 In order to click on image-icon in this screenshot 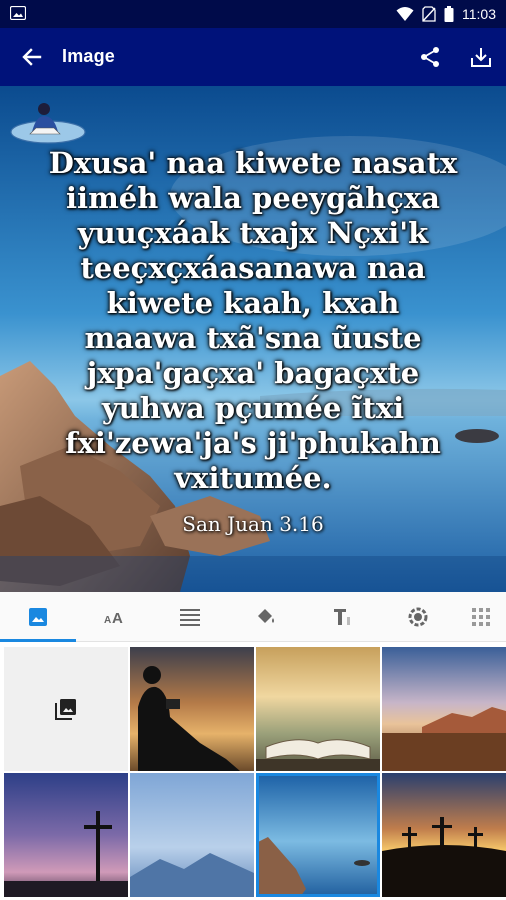, I will do `click(38, 617)`.